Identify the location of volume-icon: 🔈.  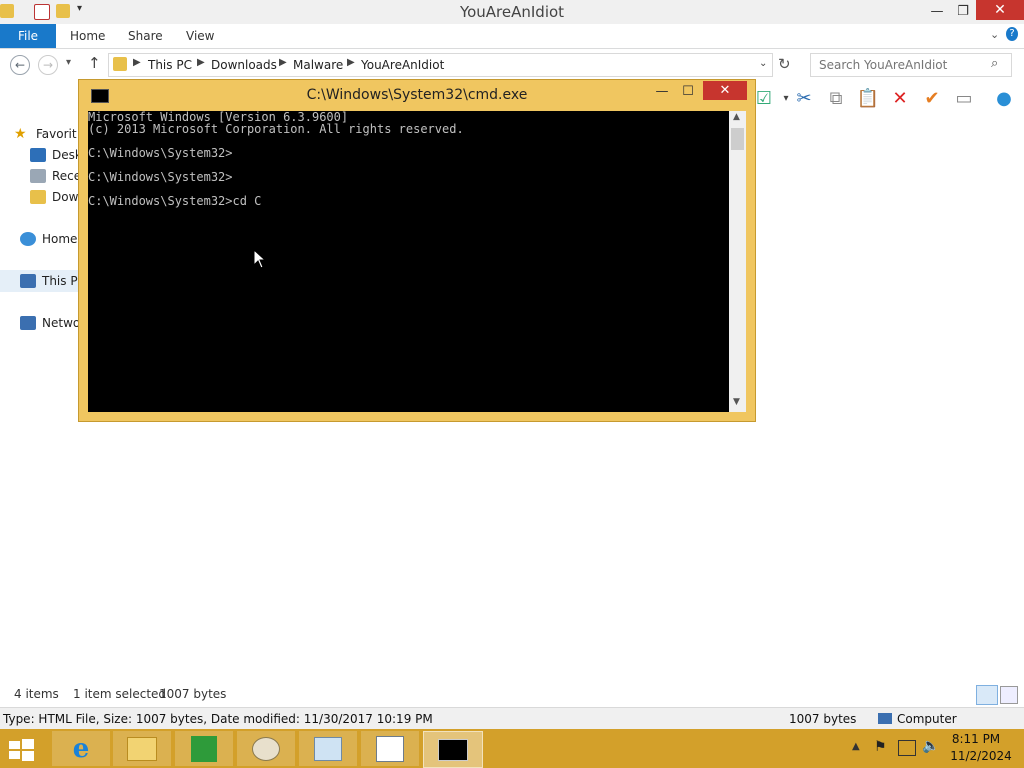
(930, 746).